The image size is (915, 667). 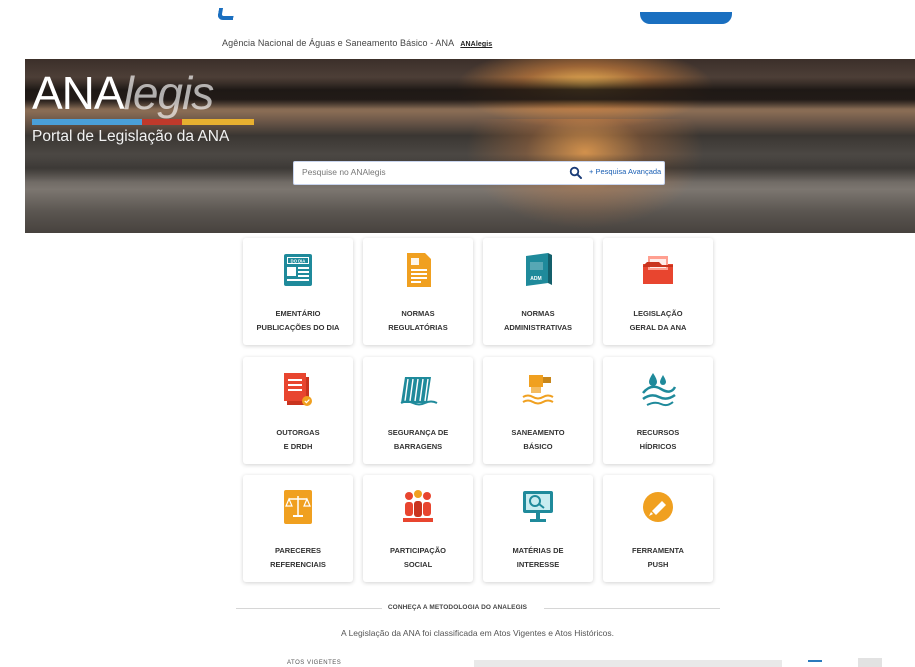 What do you see at coordinates (298, 389) in the screenshot?
I see `documents-stack-icon` at bounding box center [298, 389].